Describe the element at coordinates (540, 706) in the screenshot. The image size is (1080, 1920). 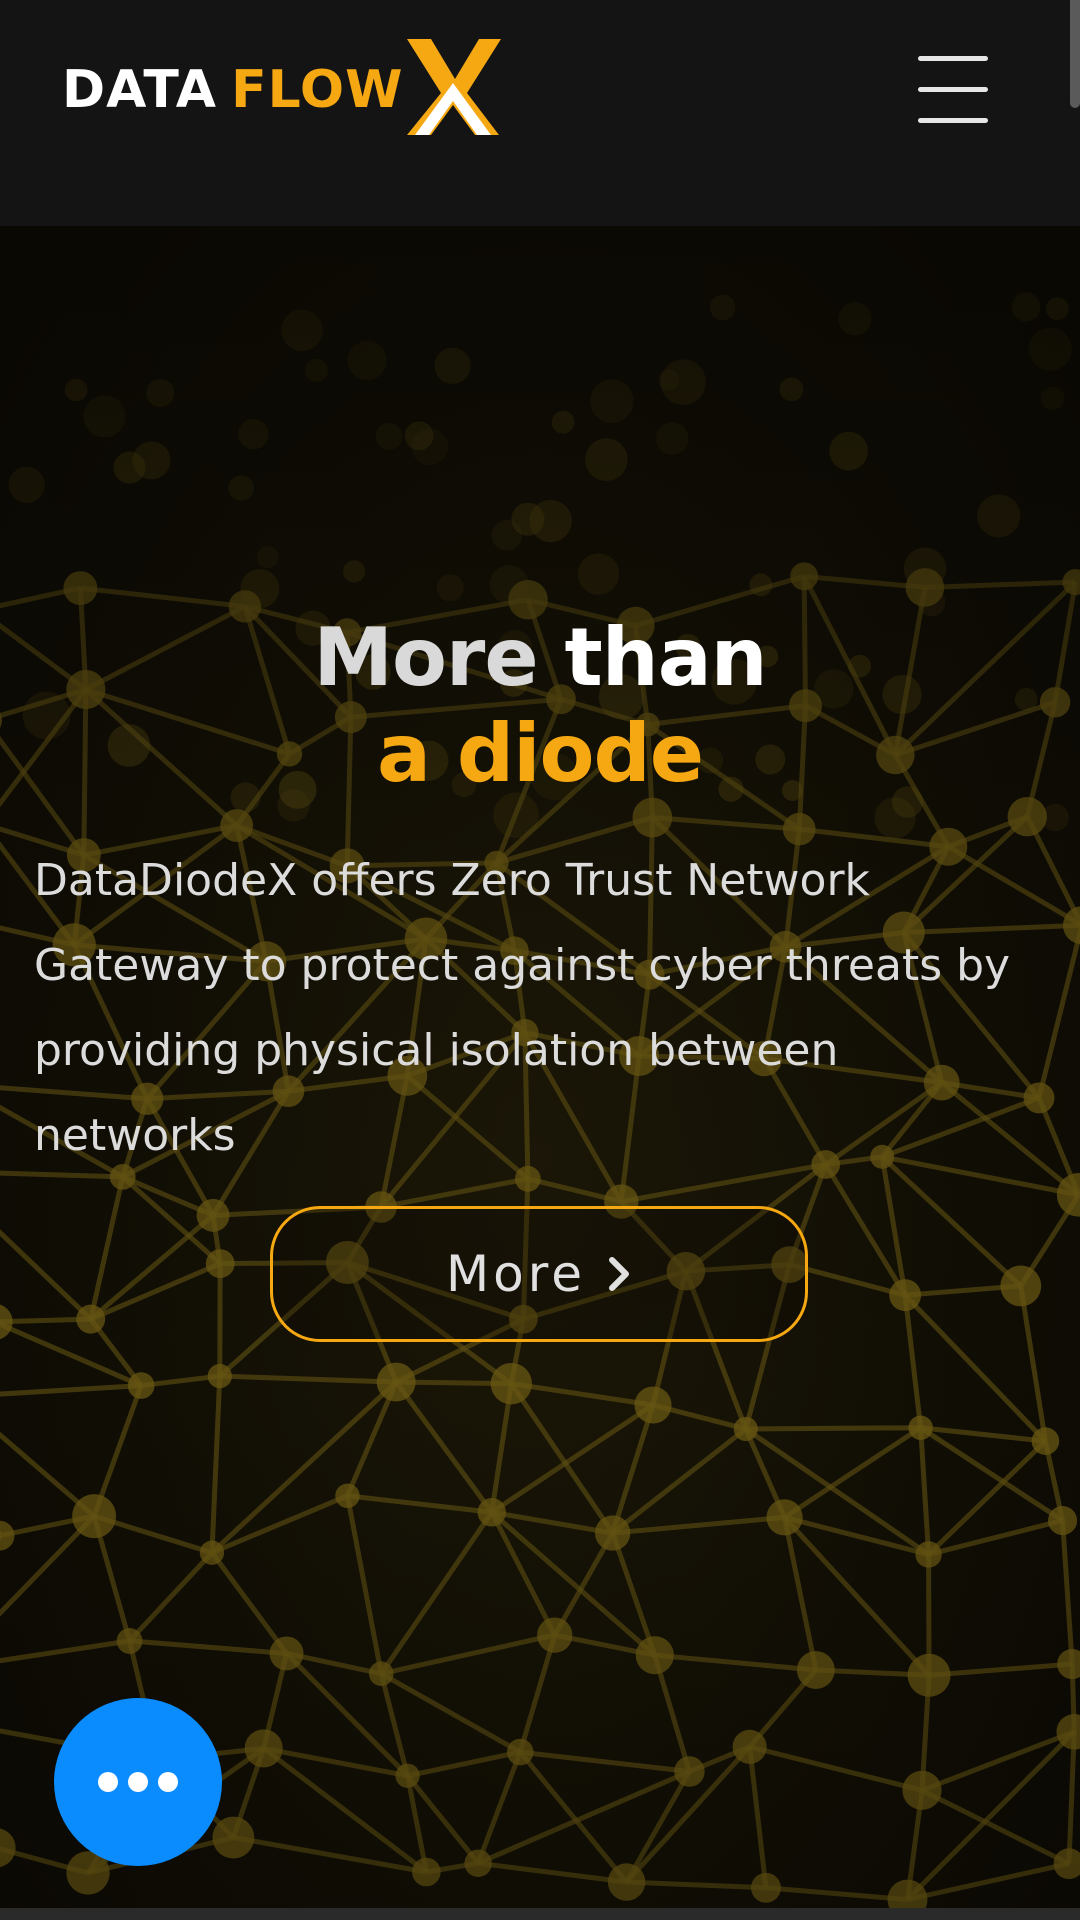
I see `hero-headline: More than a diode` at that location.